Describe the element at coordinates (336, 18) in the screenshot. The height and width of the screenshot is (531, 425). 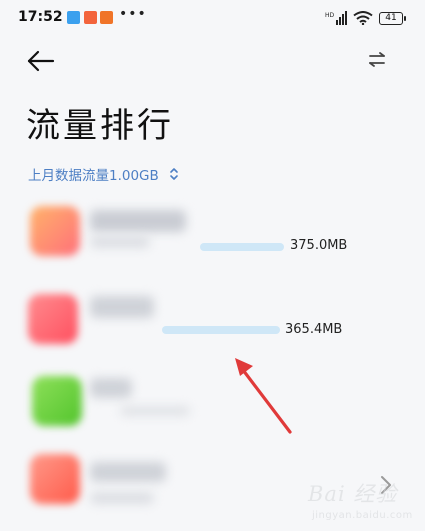
I see `signal-icon: HD` at that location.